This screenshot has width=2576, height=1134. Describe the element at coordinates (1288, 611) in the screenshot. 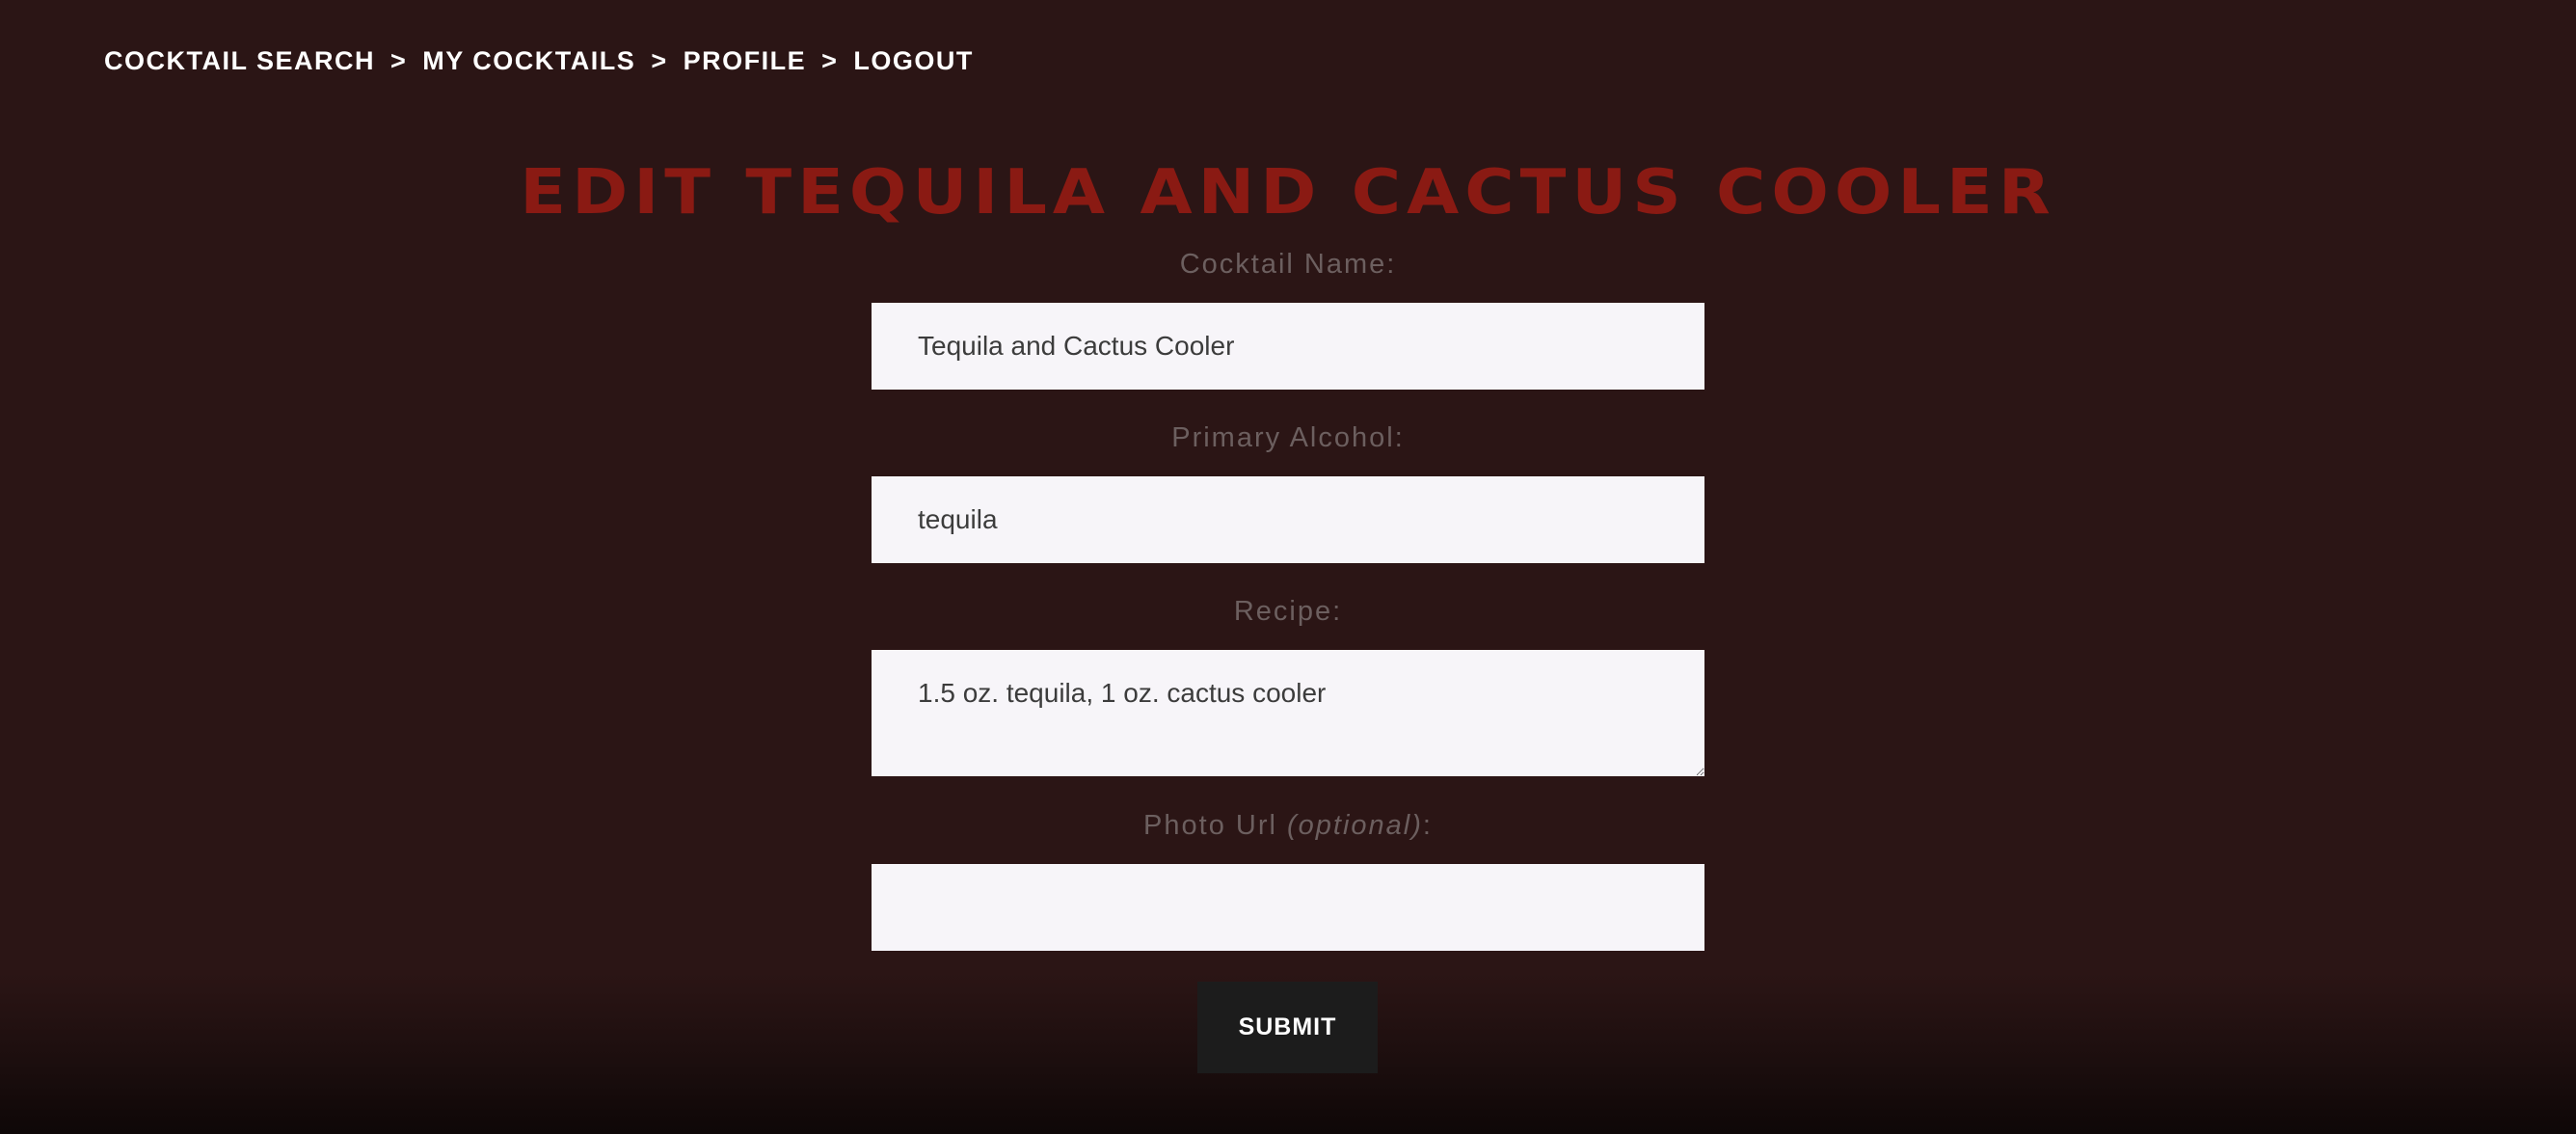

I see `recipe-label: Recipe:` at that location.